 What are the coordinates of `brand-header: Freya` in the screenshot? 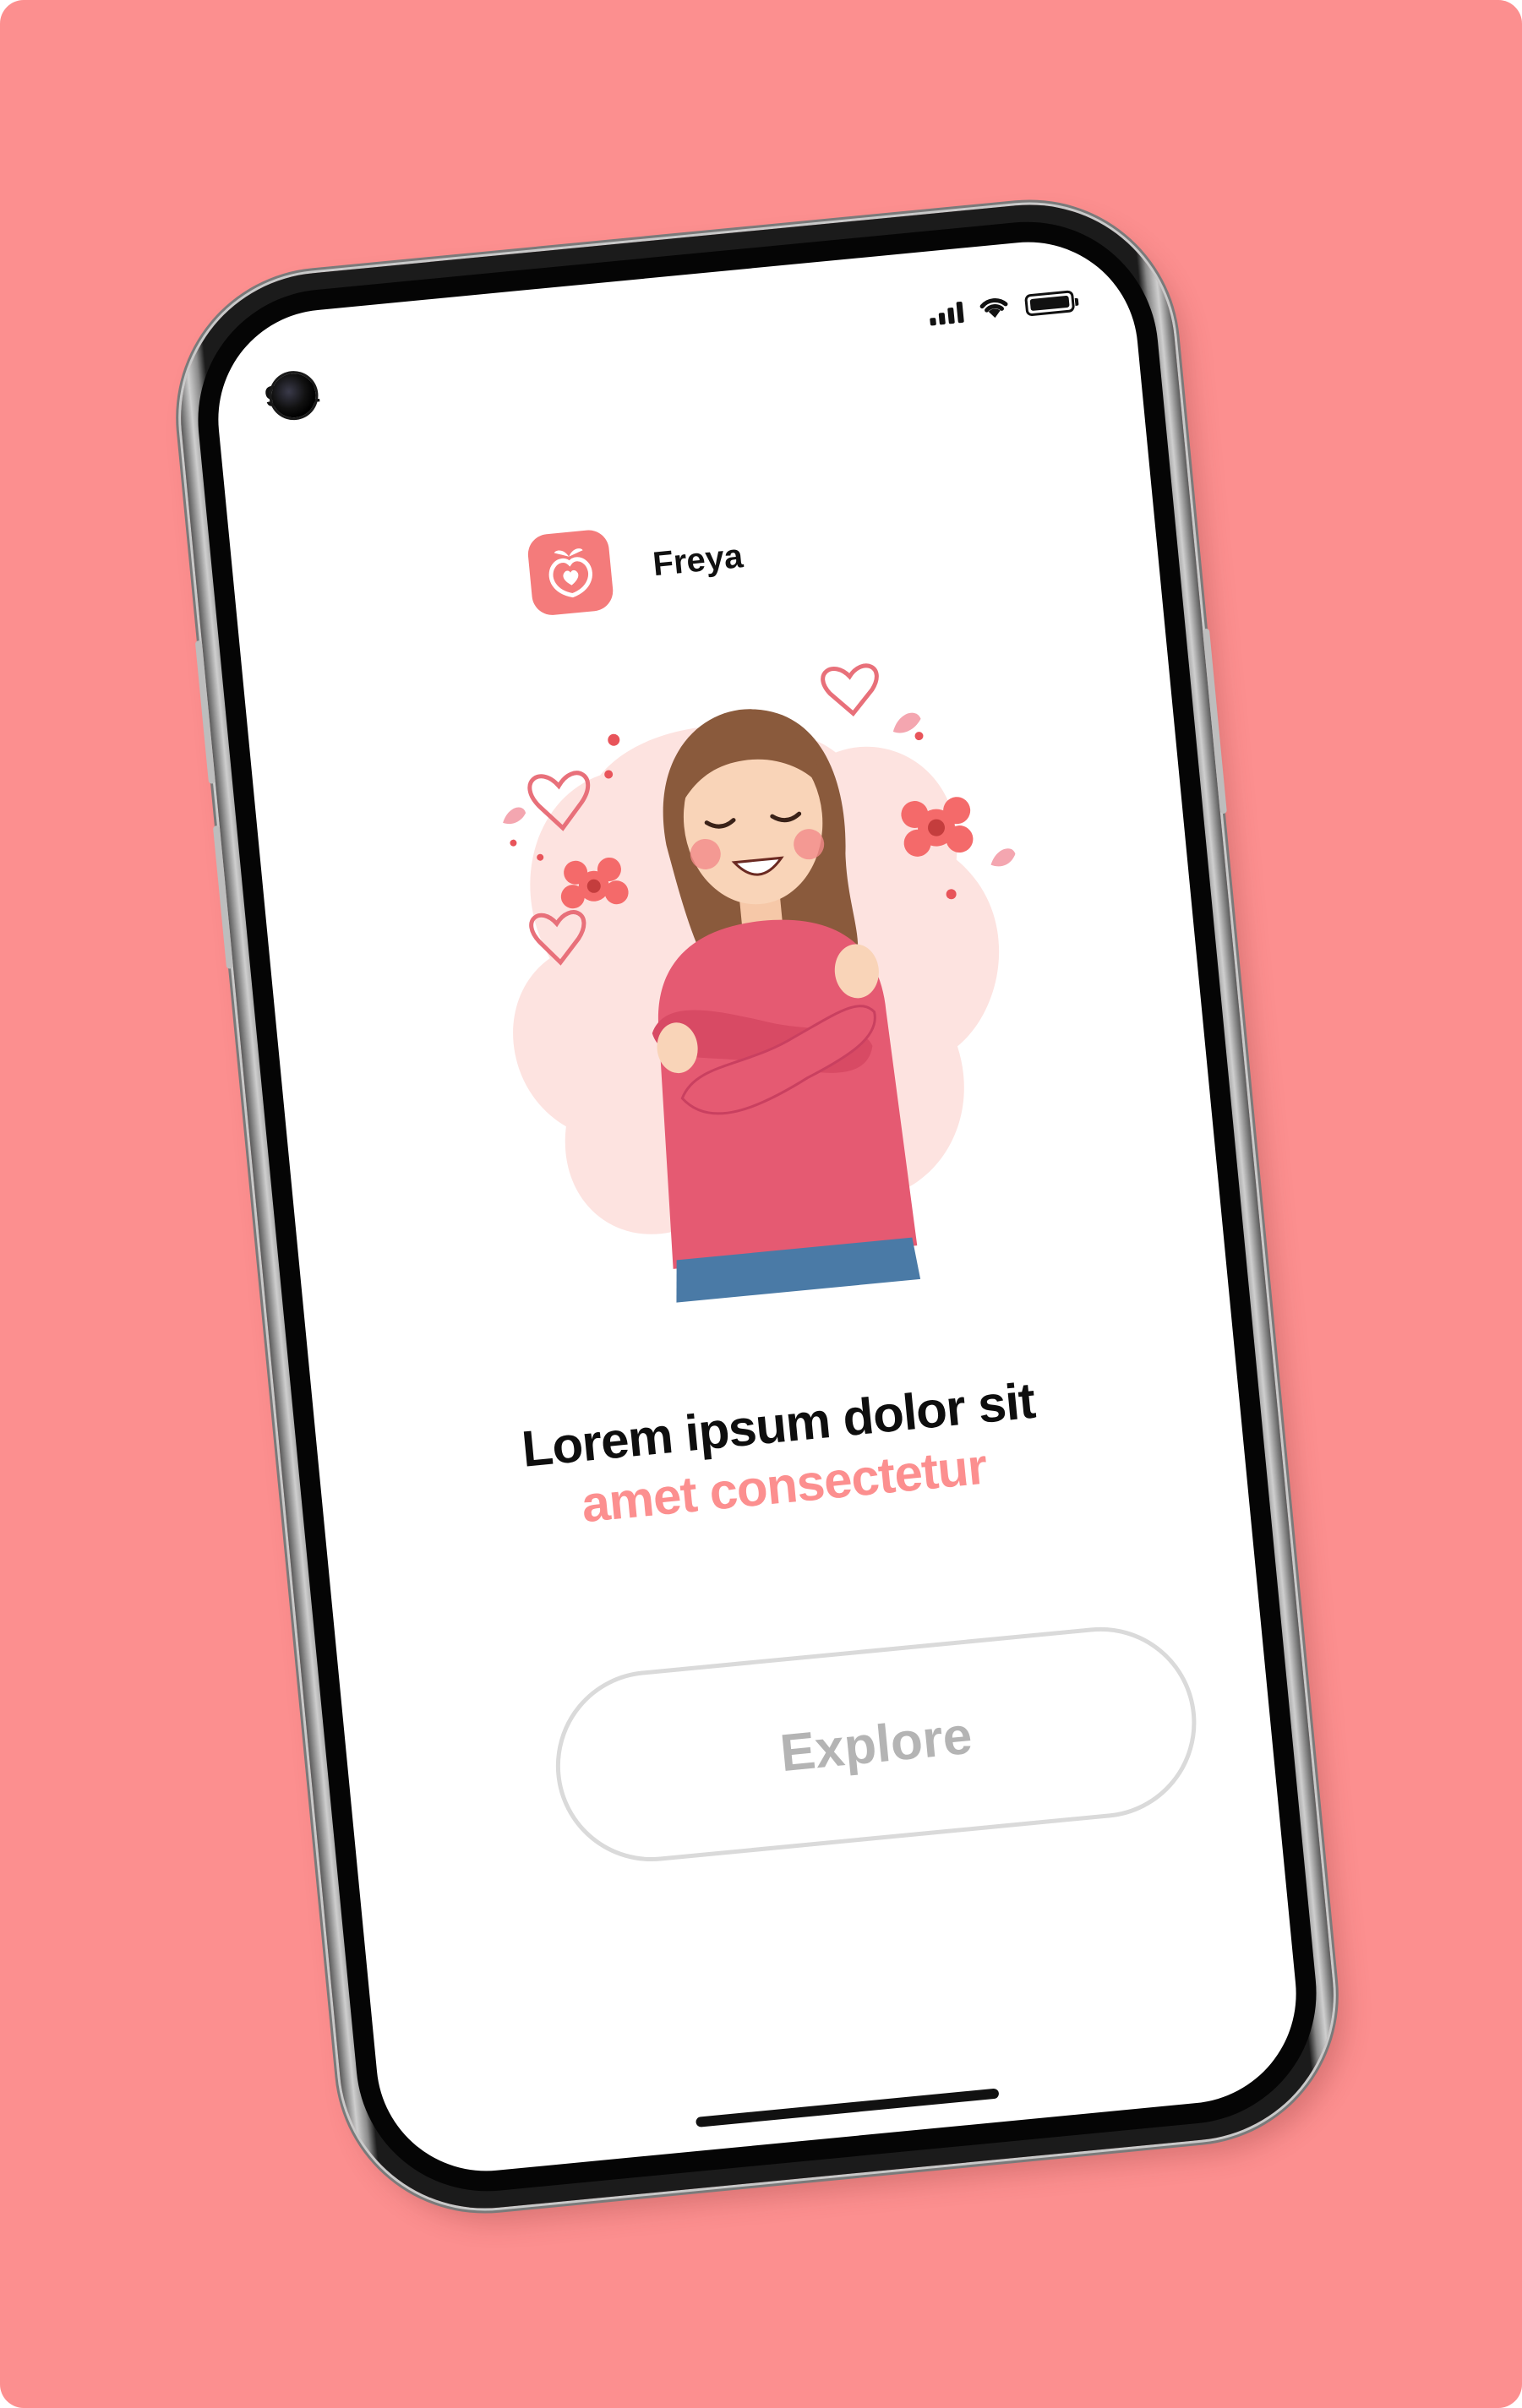 It's located at (637, 566).